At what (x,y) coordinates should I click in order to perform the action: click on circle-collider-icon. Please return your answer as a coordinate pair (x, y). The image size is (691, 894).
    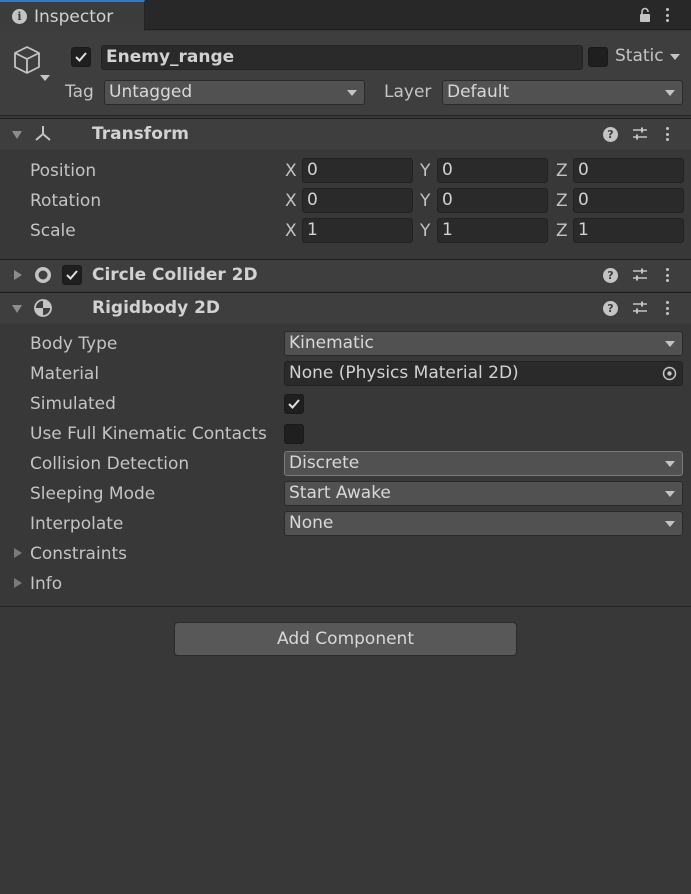
    Looking at the image, I should click on (43, 275).